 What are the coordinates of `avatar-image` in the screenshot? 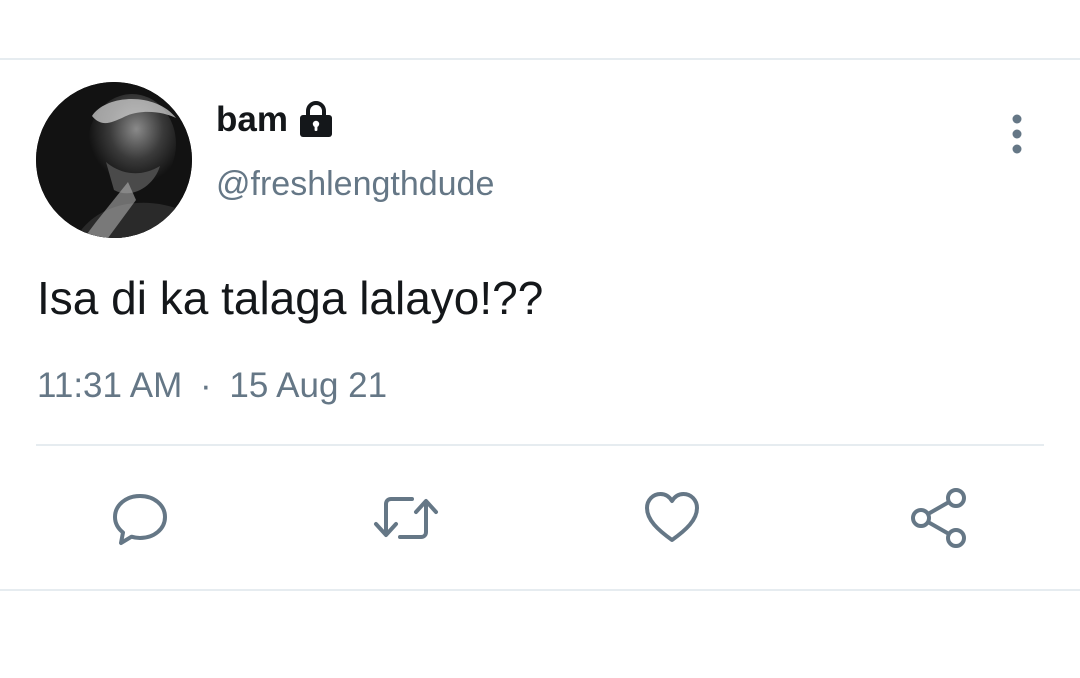 It's located at (114, 160).